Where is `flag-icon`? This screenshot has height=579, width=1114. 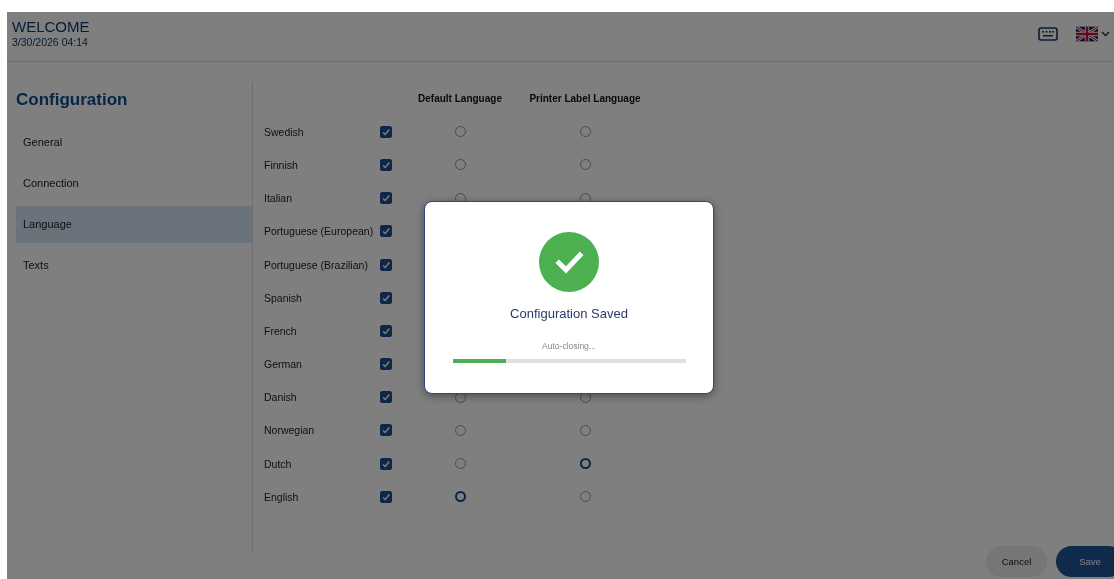 flag-icon is located at coordinates (1087, 34).